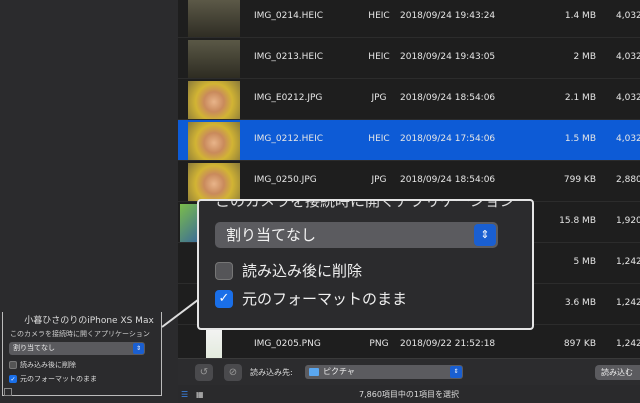  I want to click on callout-app-select-value: 割り当てなし, so click(271, 235).